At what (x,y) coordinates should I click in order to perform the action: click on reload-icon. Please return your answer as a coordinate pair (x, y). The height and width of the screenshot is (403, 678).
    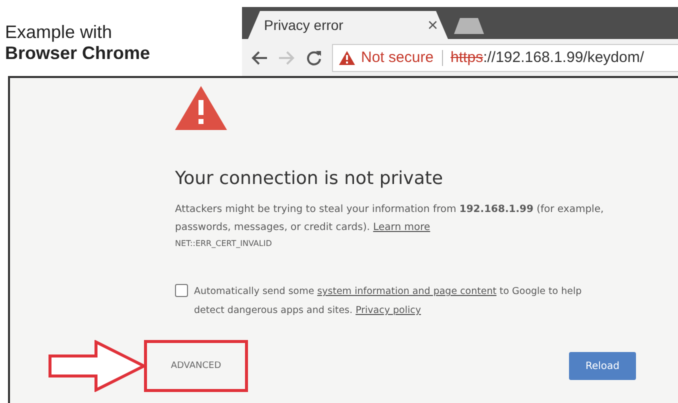
    Looking at the image, I should click on (314, 58).